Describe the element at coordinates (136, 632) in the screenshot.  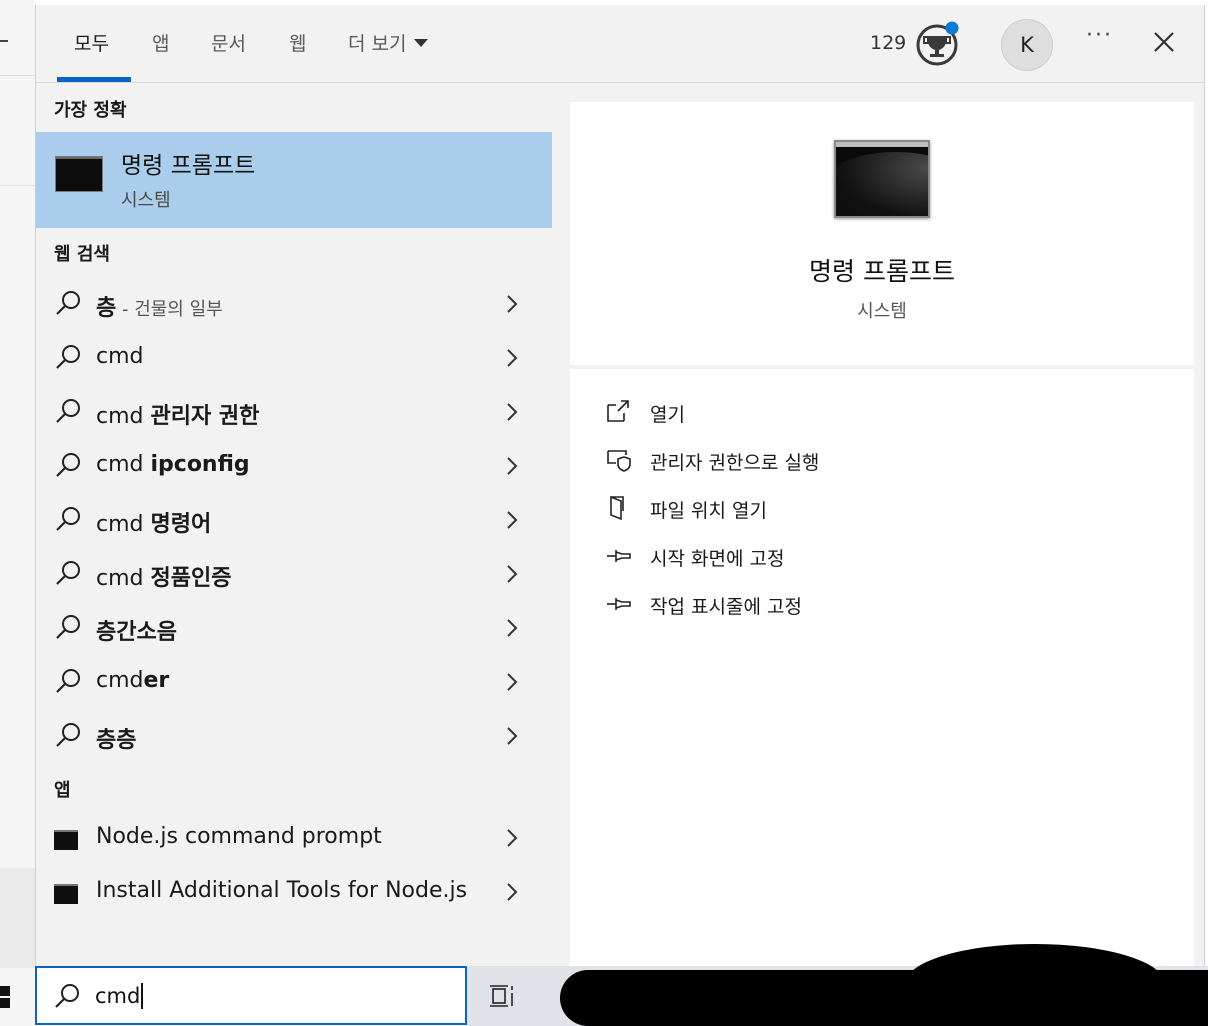
I see `web-result-label: 층간소음` at that location.